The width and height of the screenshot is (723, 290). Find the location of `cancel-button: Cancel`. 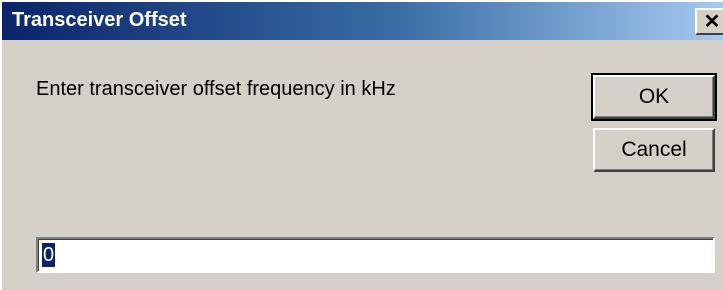

cancel-button: Cancel is located at coordinates (654, 150).